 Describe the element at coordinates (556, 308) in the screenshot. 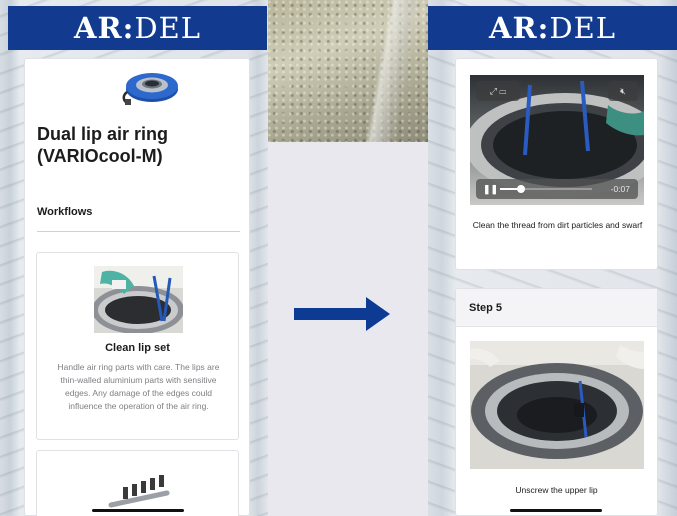

I see `step-label: Step 5` at that location.